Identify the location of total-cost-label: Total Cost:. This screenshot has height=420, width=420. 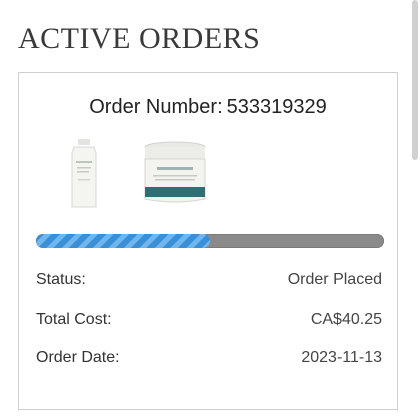
(74, 319).